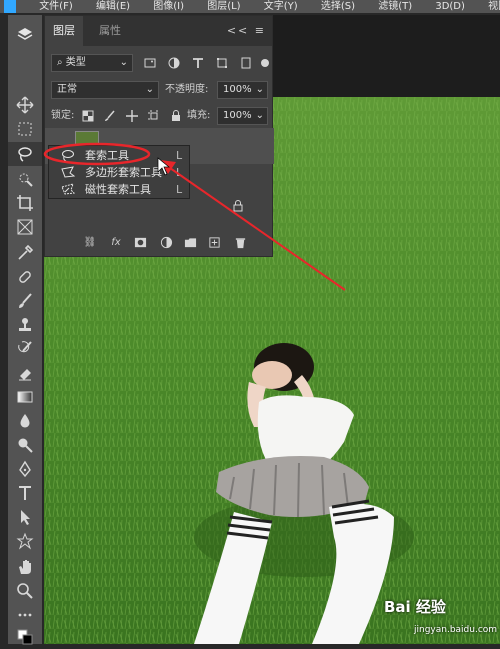 Image resolution: width=500 pixels, height=649 pixels. What do you see at coordinates (456, 630) in the screenshot?
I see `watermark-url: jingyan.baidu.com` at bounding box center [456, 630].